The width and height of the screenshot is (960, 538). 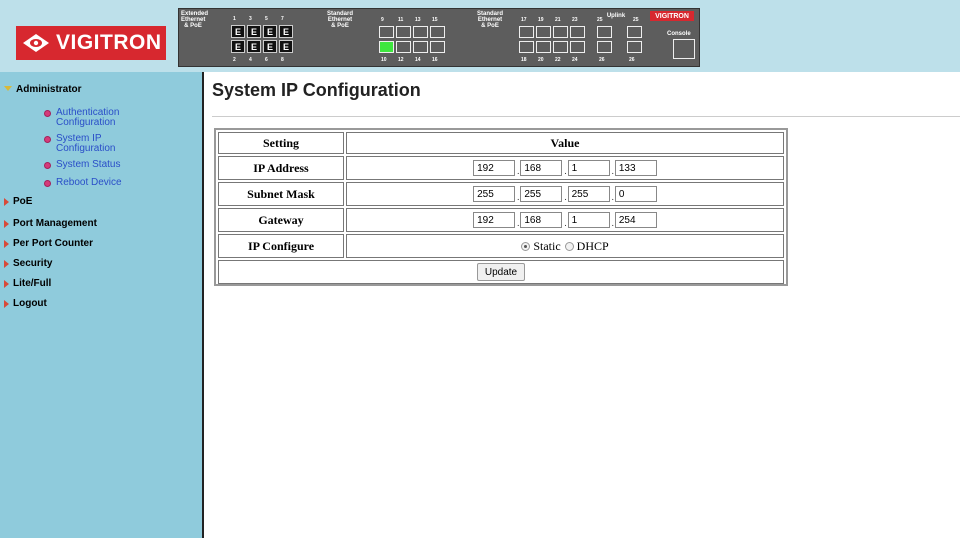 I want to click on gateway-octet-2-input, so click(x=541, y=220).